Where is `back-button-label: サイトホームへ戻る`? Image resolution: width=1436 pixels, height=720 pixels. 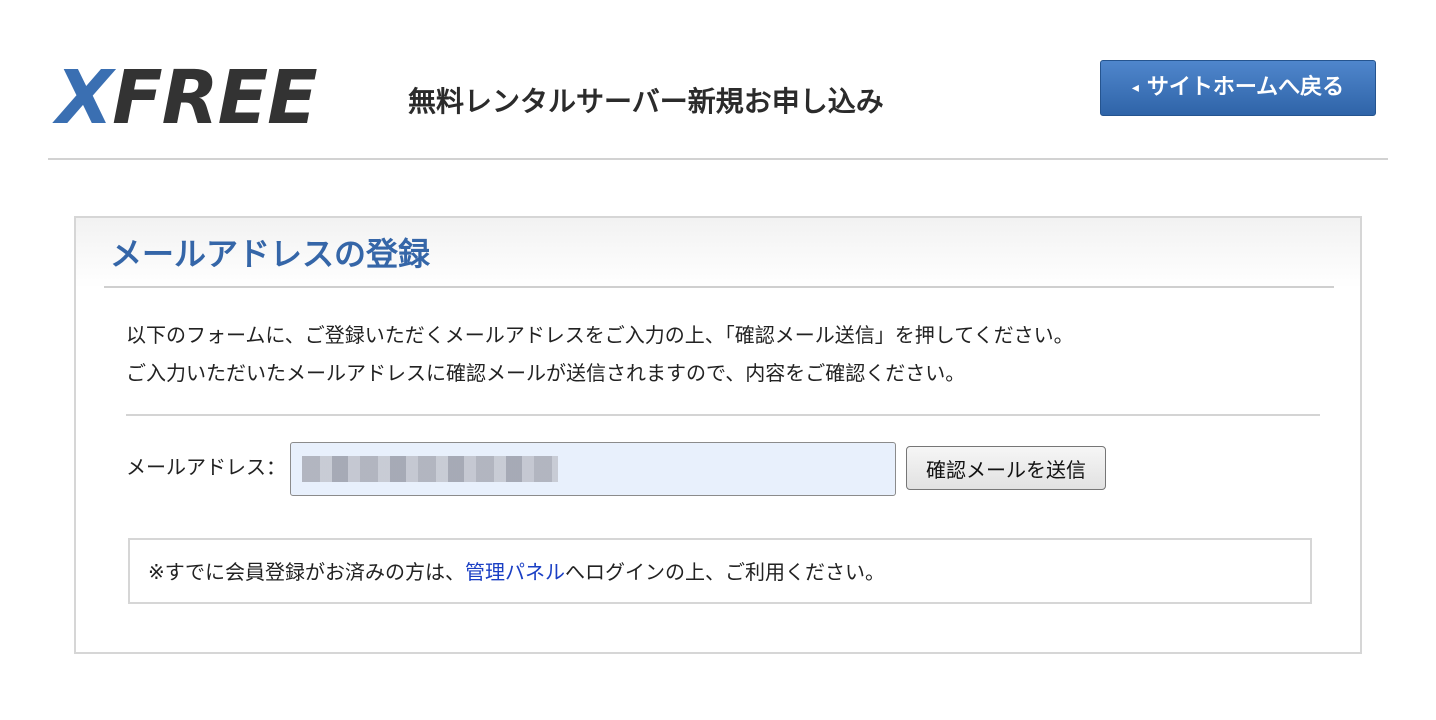
back-button-label: サイトホームへ戻る is located at coordinates (1245, 87).